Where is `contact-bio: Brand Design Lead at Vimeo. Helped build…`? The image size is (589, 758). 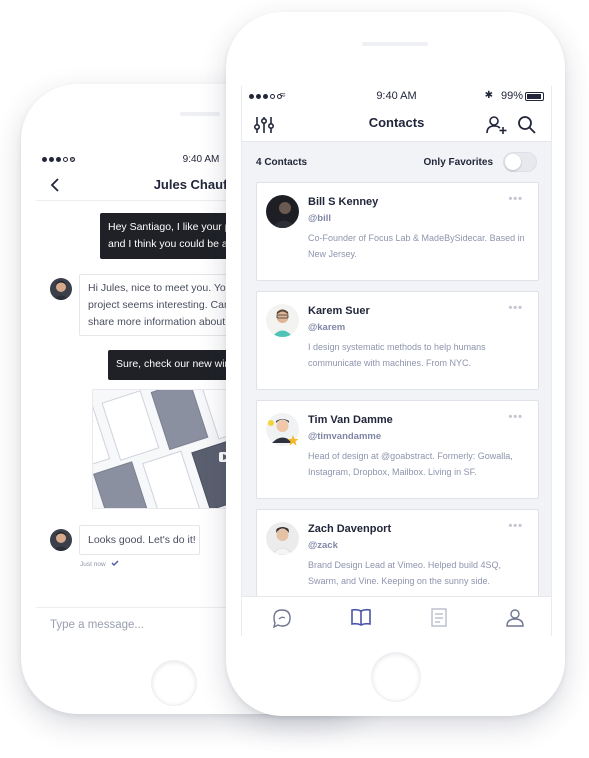
contact-bio: Brand Design Lead at Vimeo. Helped build… is located at coordinates (404, 573).